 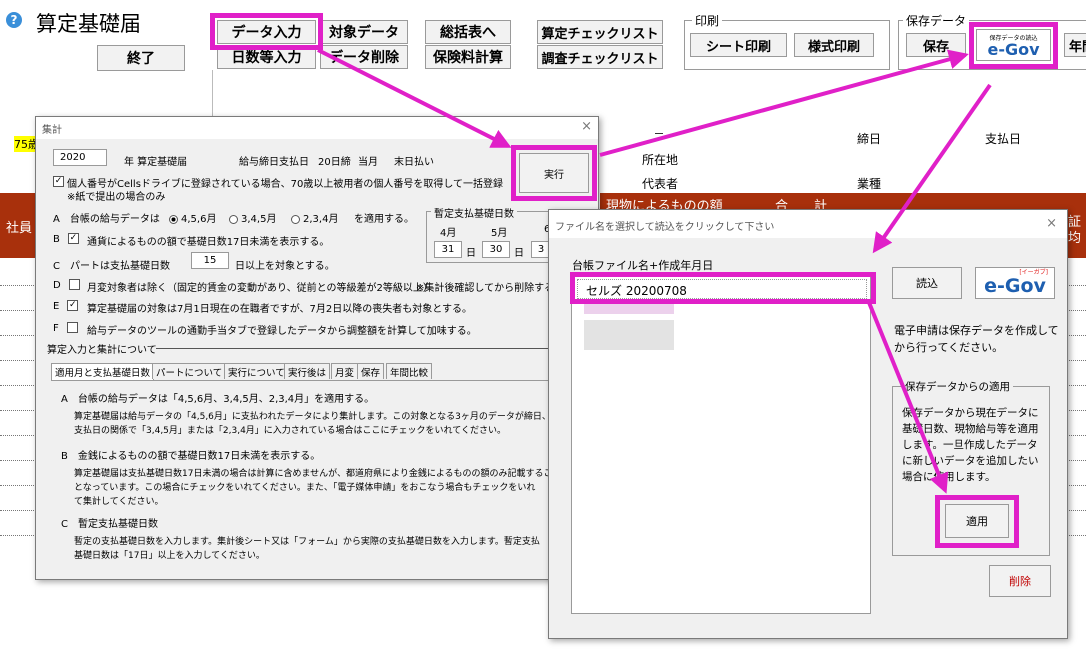 I want to click on tab-monthly-change: 月変, so click(x=345, y=371).